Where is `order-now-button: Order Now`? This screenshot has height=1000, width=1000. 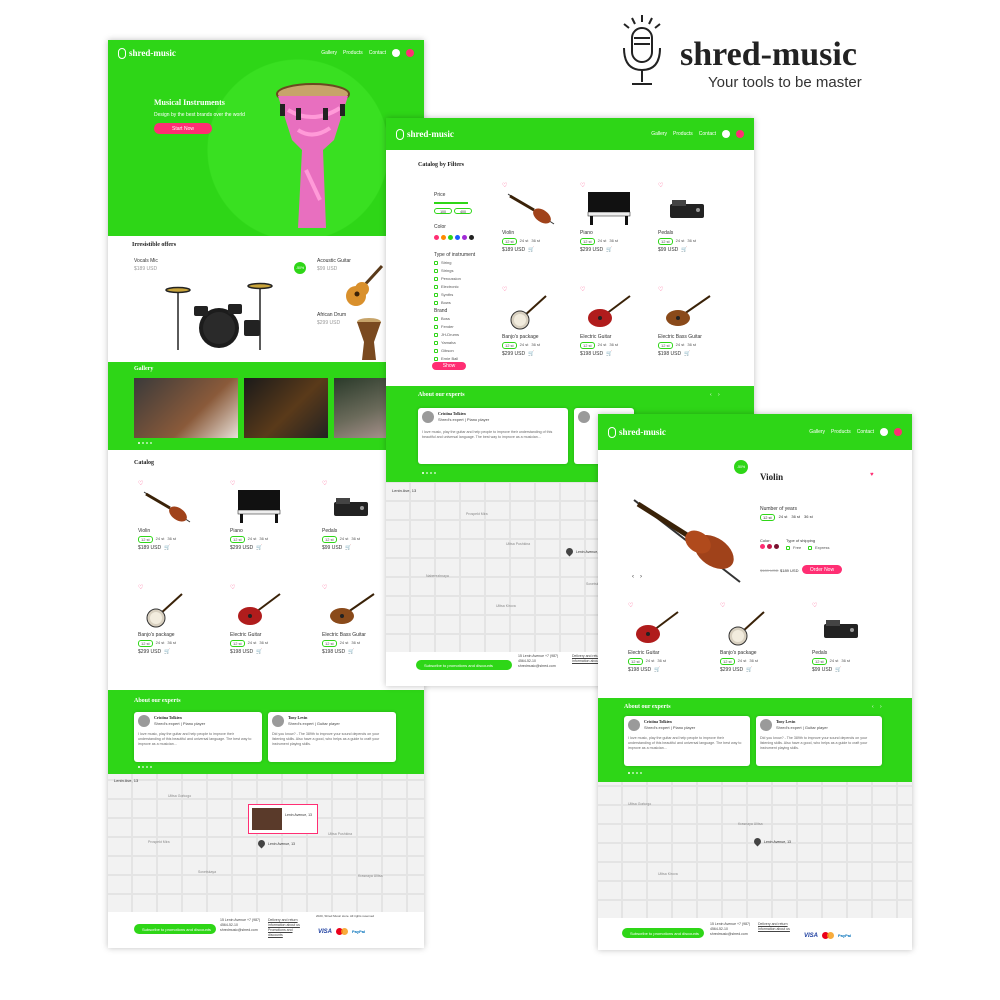 order-now-button: Order Now is located at coordinates (822, 569).